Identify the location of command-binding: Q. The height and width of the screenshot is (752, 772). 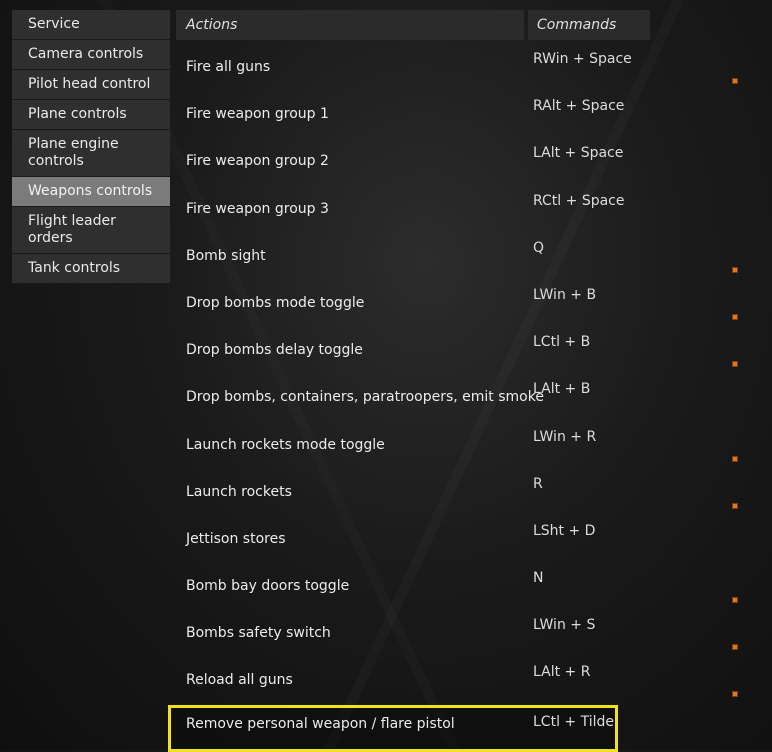
(593, 248).